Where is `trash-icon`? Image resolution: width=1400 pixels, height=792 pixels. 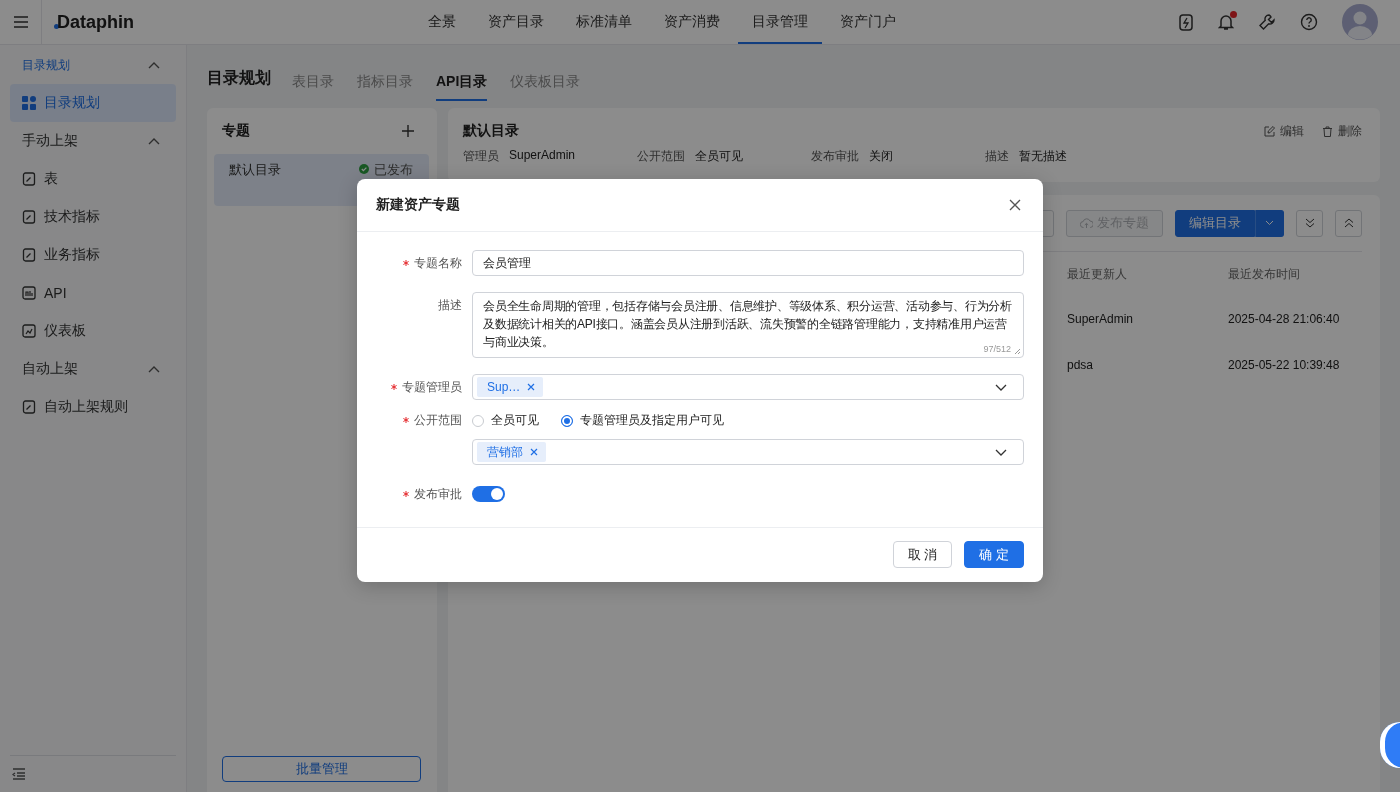 trash-icon is located at coordinates (1327, 131).